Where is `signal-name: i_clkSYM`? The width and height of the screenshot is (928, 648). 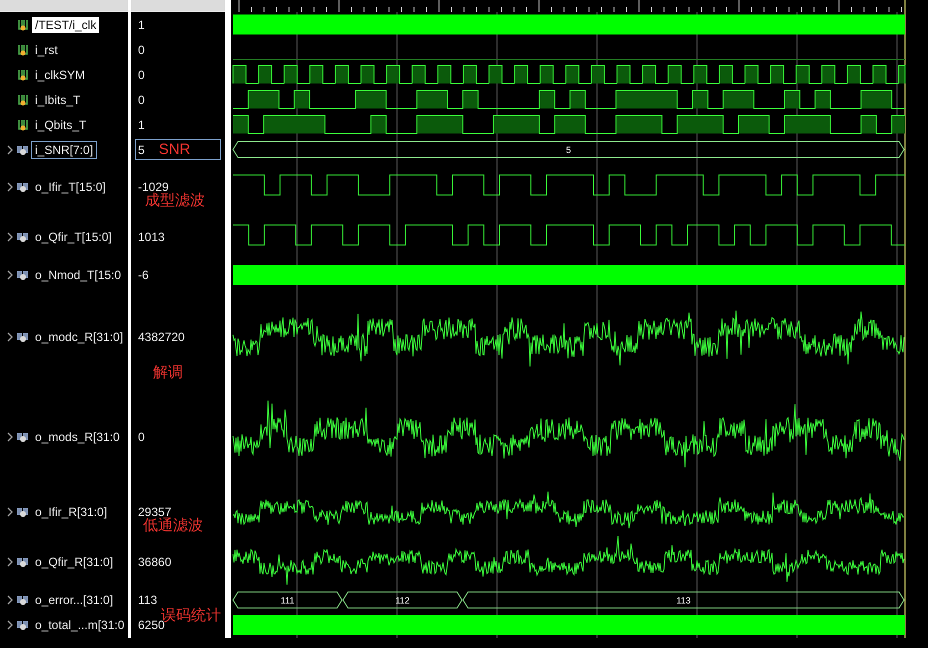
signal-name: i_clkSYM is located at coordinates (60, 74).